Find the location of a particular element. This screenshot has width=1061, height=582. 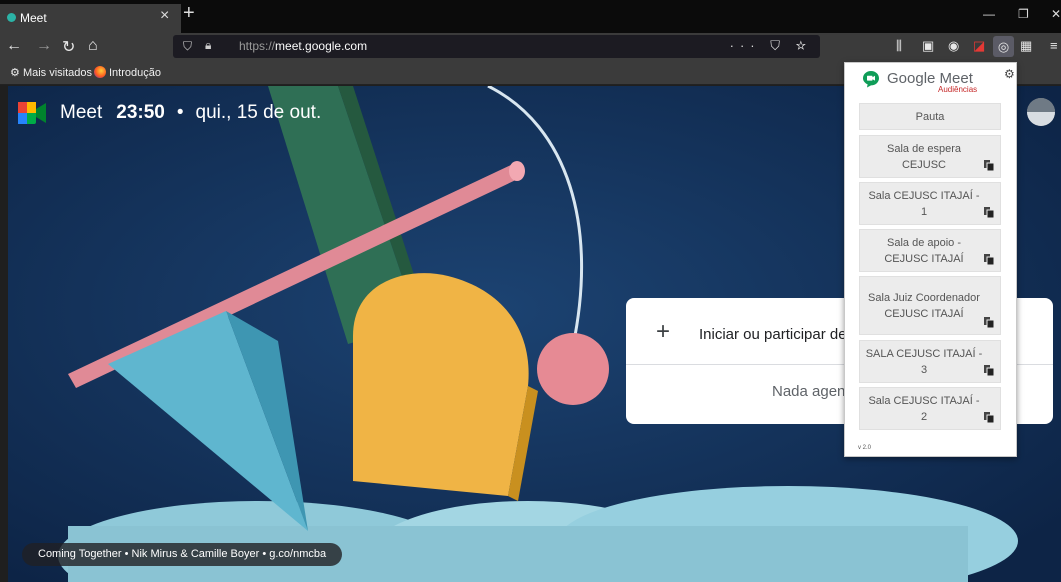

bookmark-introducao: Introdução is located at coordinates (127, 72).